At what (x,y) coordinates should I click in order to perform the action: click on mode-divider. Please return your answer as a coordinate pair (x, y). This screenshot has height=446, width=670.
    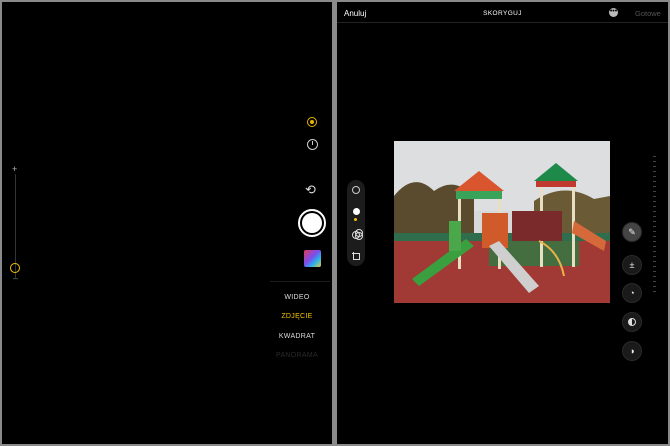
    Looking at the image, I should click on (300, 281).